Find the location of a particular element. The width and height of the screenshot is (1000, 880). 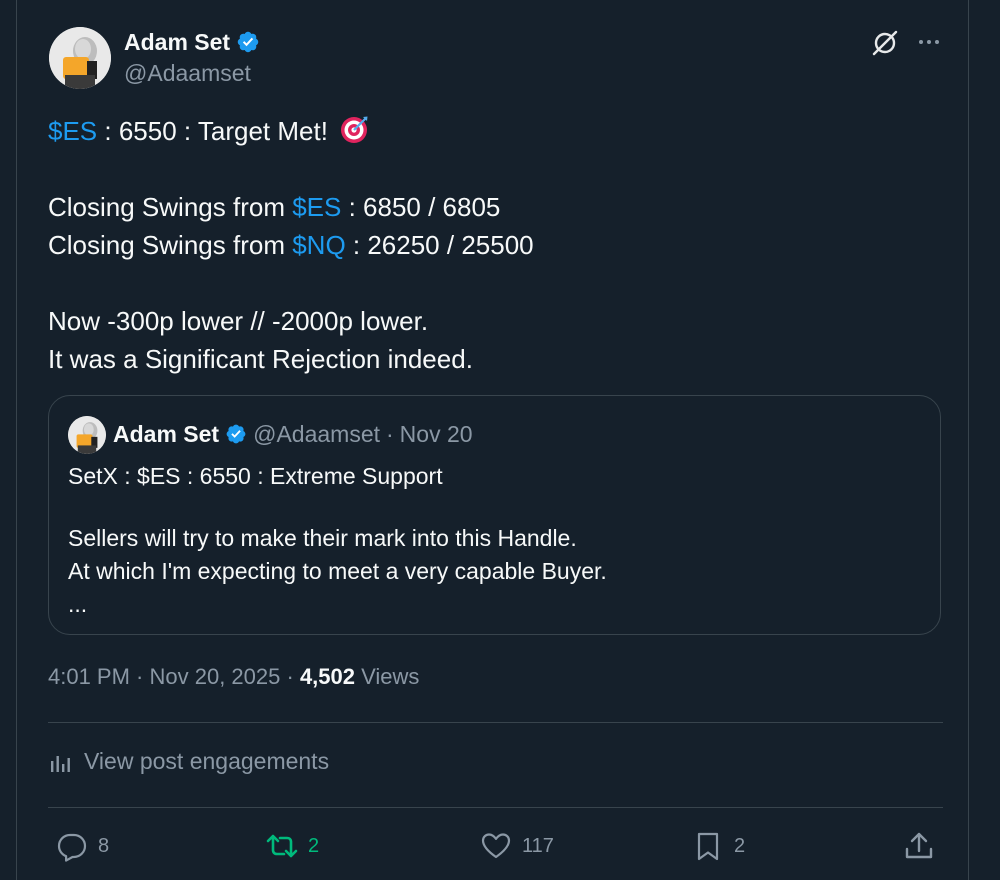

author-name-row: Adam Set is located at coordinates (192, 42).